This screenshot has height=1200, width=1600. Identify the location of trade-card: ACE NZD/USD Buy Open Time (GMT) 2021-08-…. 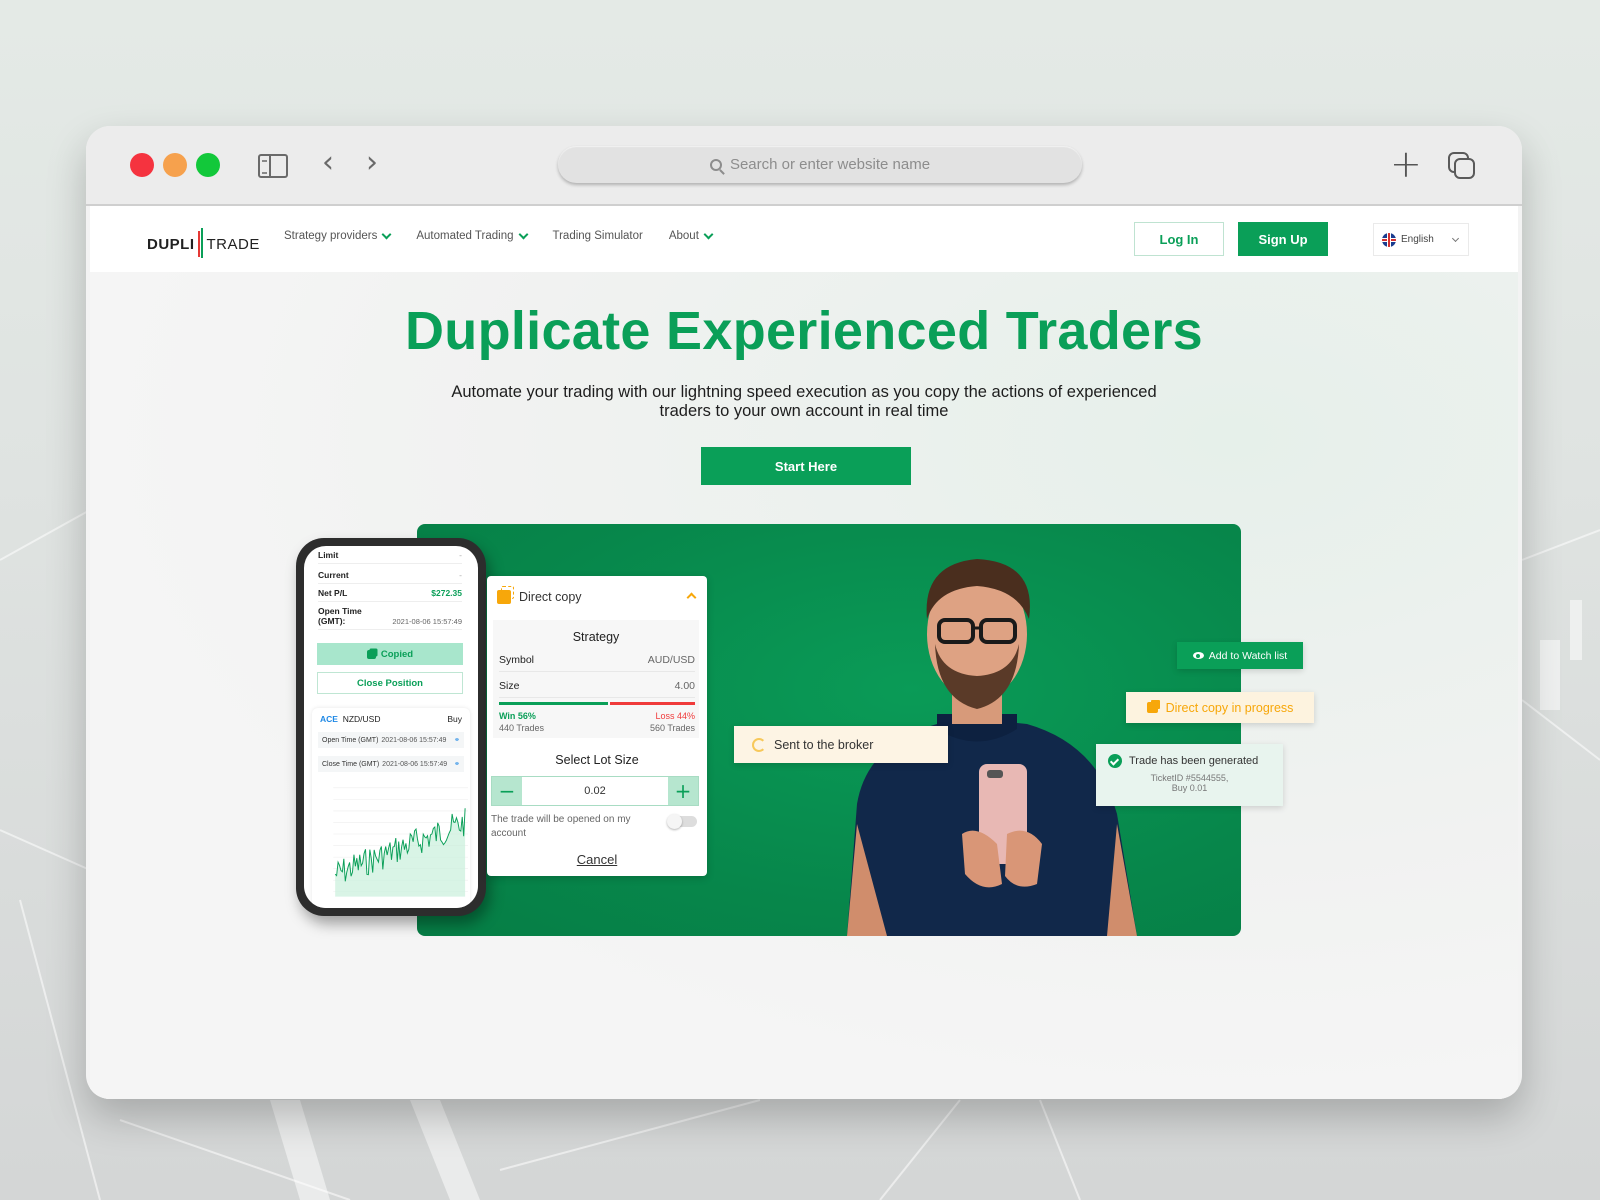
(391, 808).